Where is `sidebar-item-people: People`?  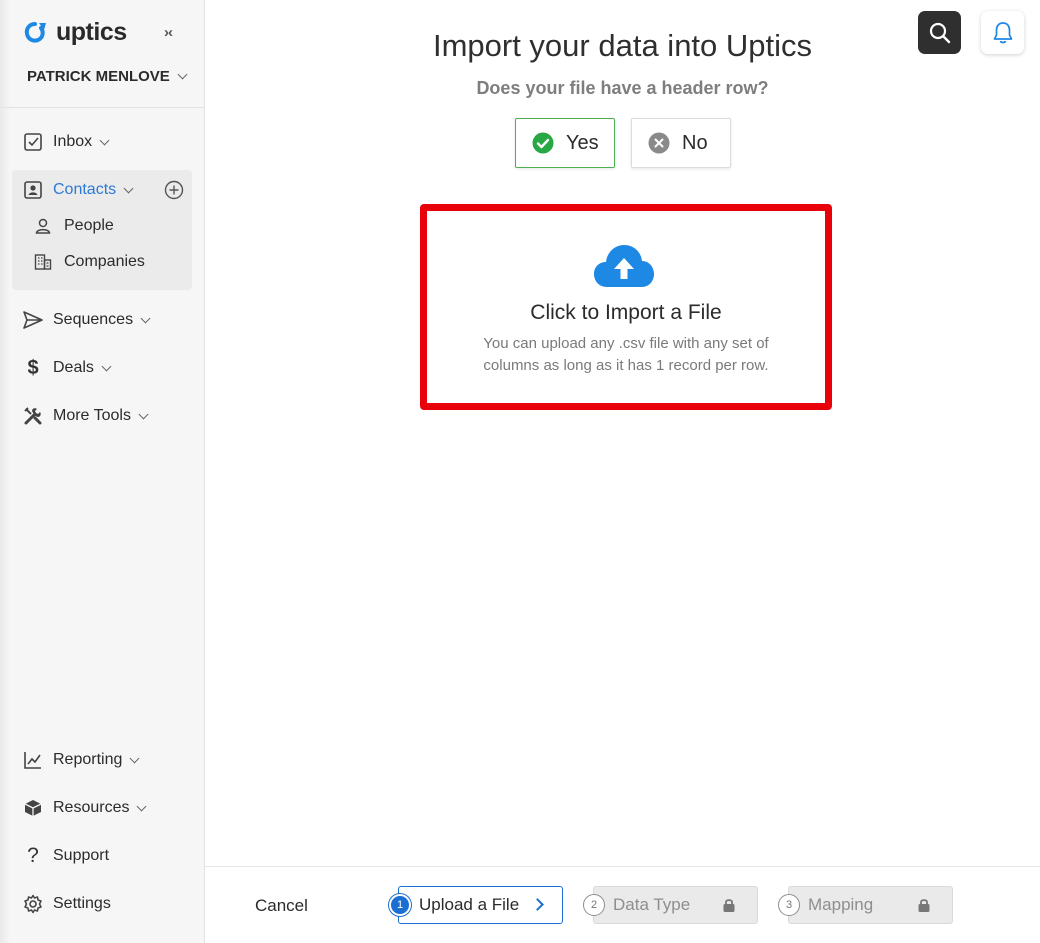
sidebar-item-people: People is located at coordinates (73, 226).